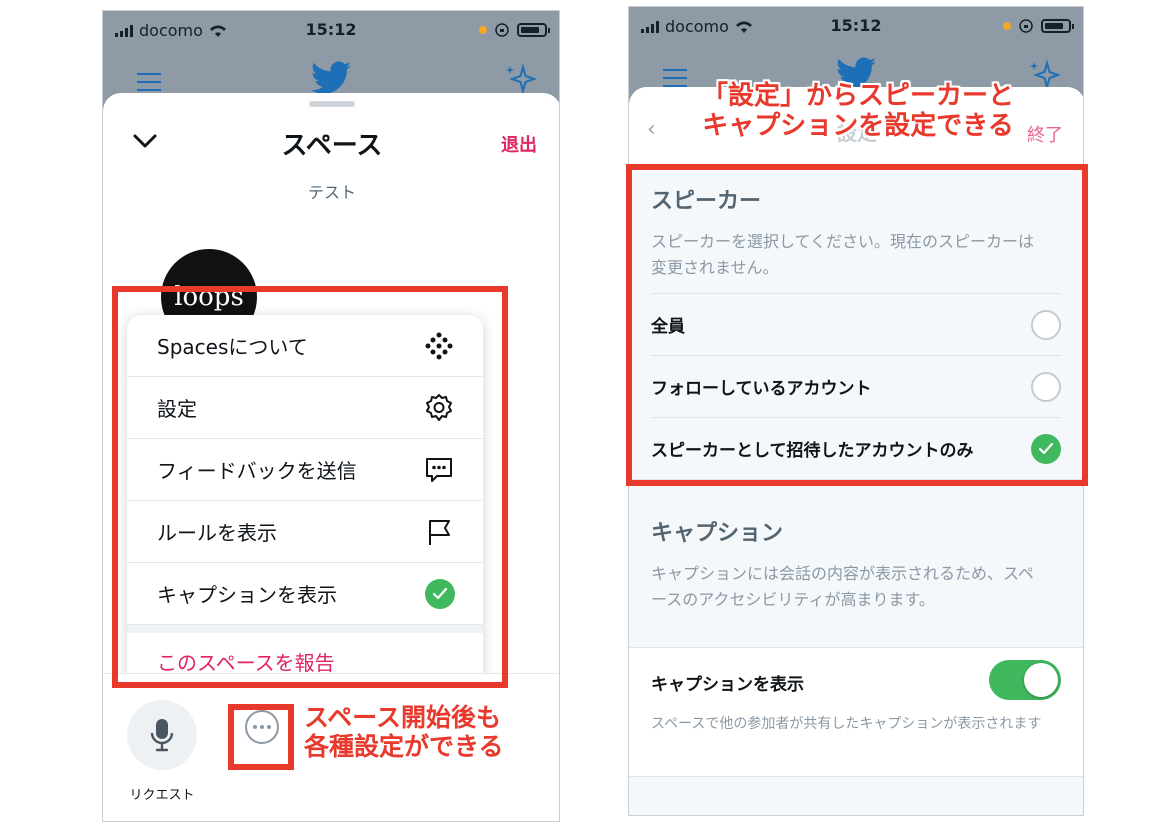 The width and height of the screenshot is (1174, 826). What do you see at coordinates (843, 254) in the screenshot?
I see `speaker-description: スピーカーを選択してください。現在のスピーカーは変更されません。` at bounding box center [843, 254].